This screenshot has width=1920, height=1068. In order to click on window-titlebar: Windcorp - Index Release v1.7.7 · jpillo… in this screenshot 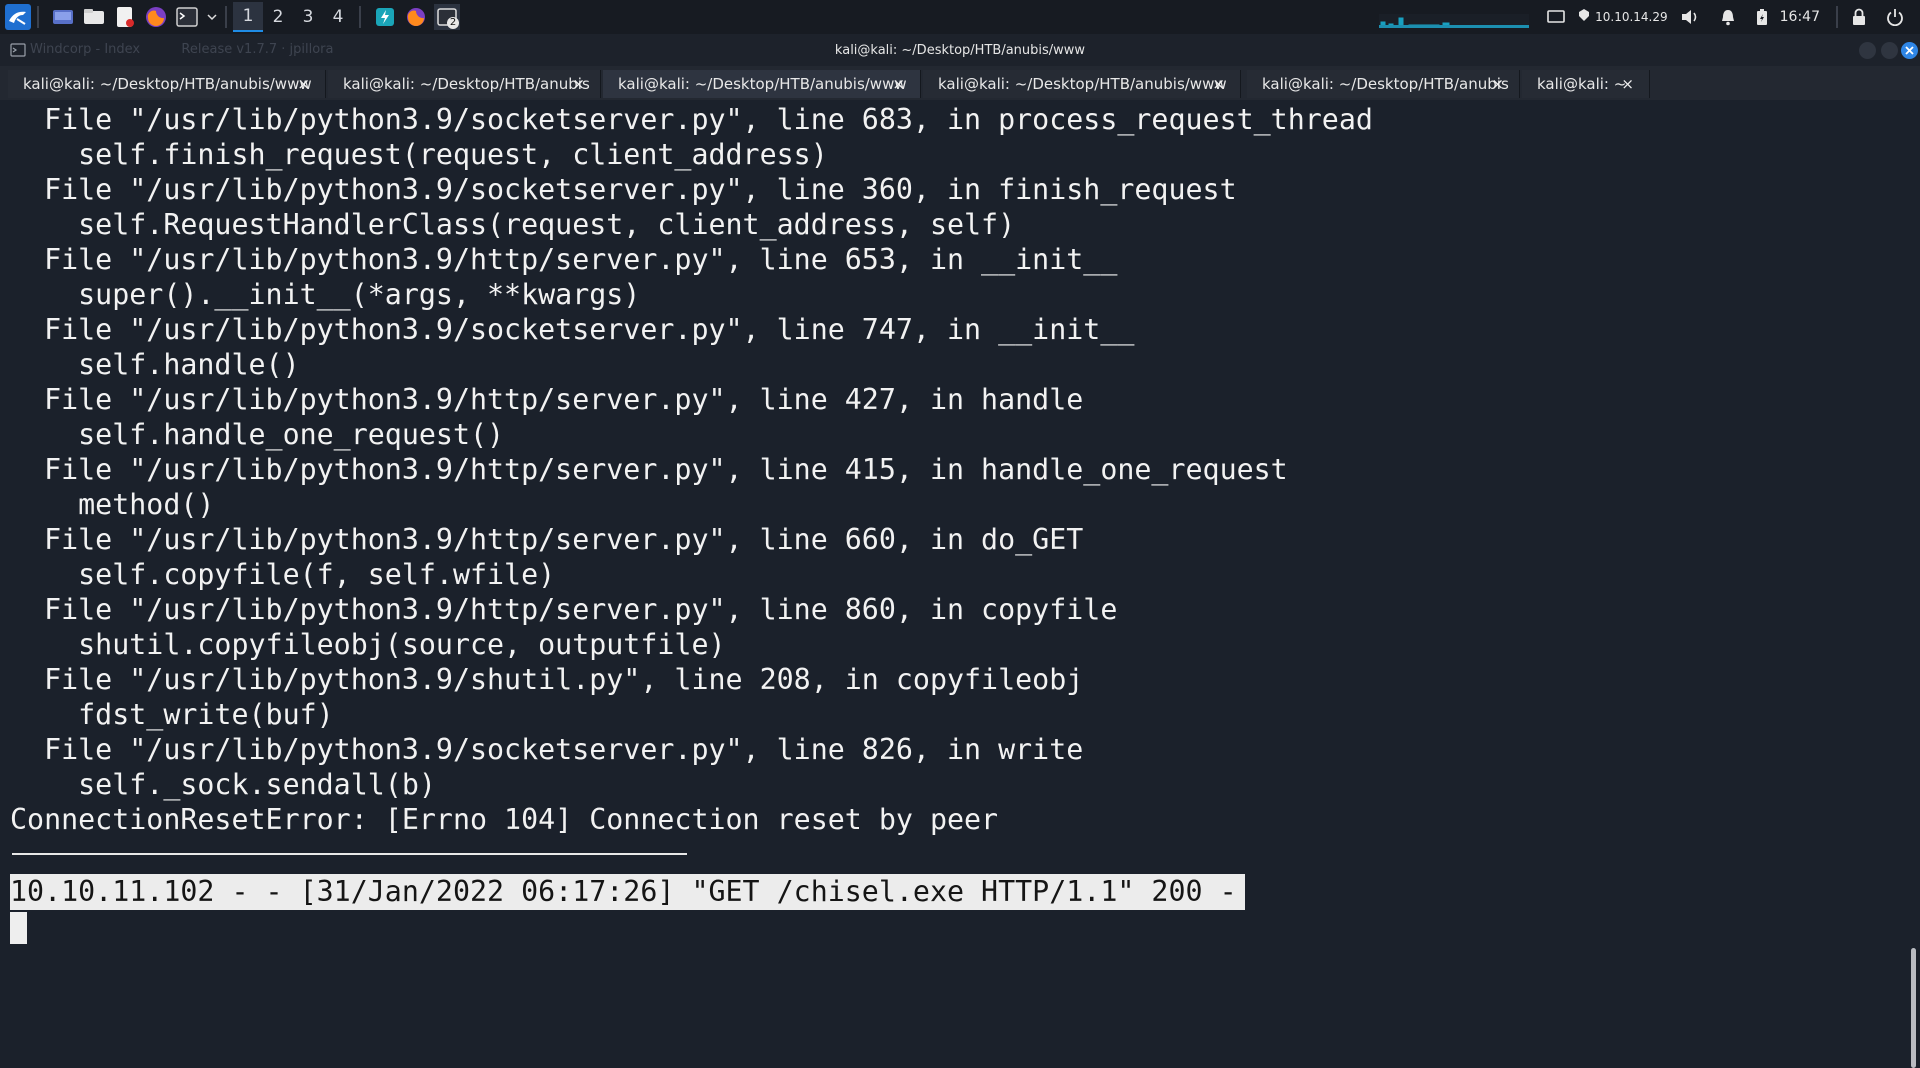, I will do `click(960, 50)`.